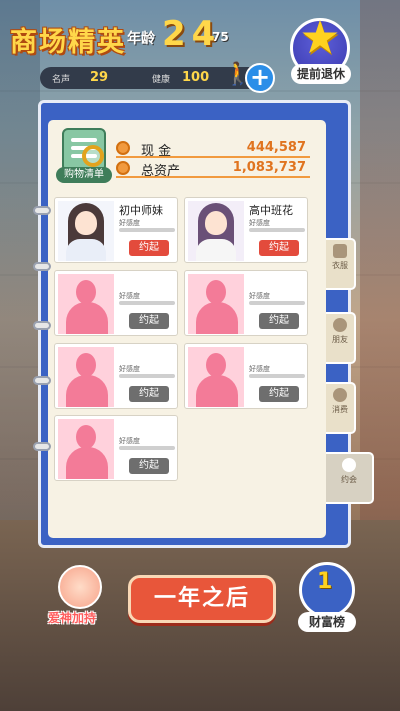 The width and height of the screenshot is (400, 711). Describe the element at coordinates (213, 149) in the screenshot. I see `cash-row: 现 金 444,587` at that location.